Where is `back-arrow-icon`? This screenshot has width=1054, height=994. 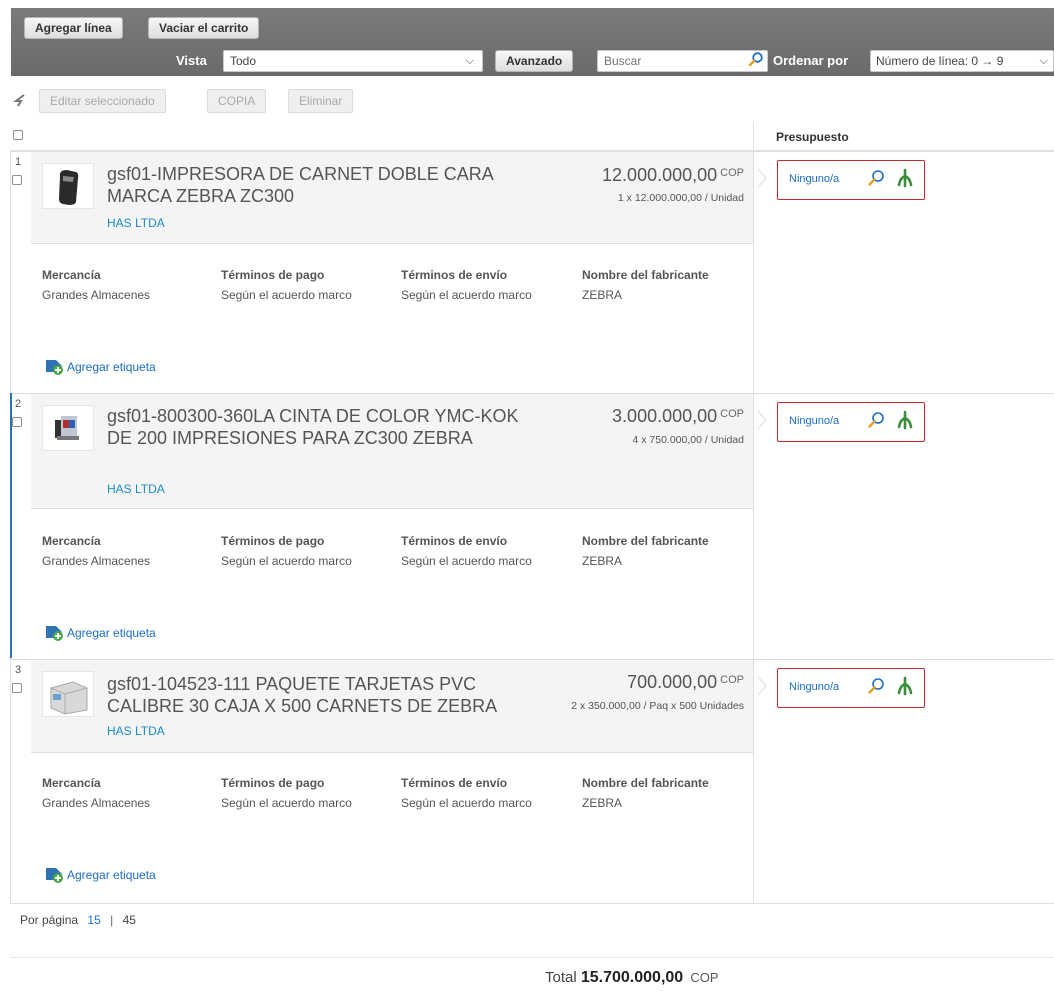
back-arrow-icon is located at coordinates (19, 102).